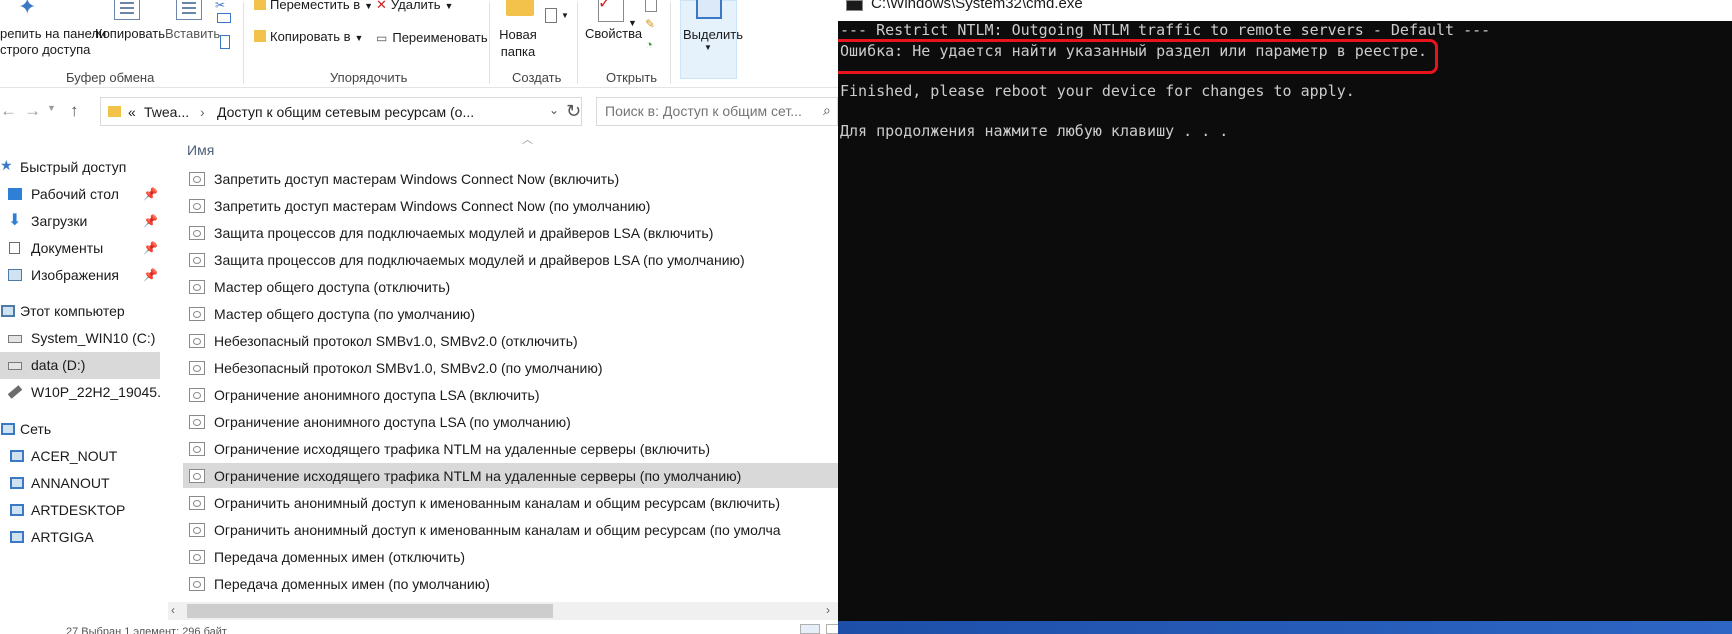 The width and height of the screenshot is (1732, 634). What do you see at coordinates (649, 44) in the screenshot?
I see `history-icon: ◔` at bounding box center [649, 44].